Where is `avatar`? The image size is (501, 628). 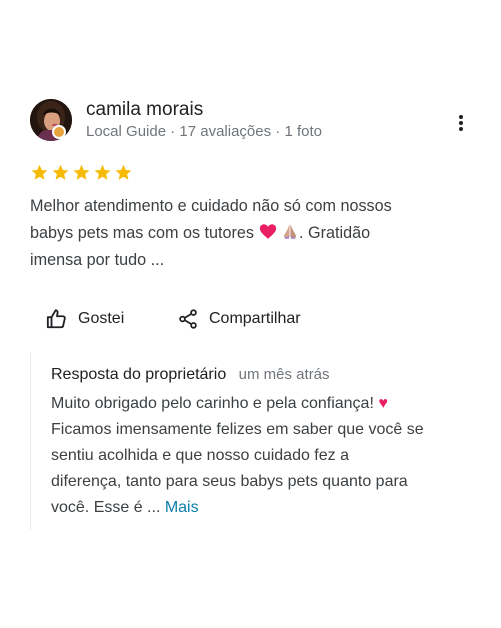
avatar is located at coordinates (51, 120).